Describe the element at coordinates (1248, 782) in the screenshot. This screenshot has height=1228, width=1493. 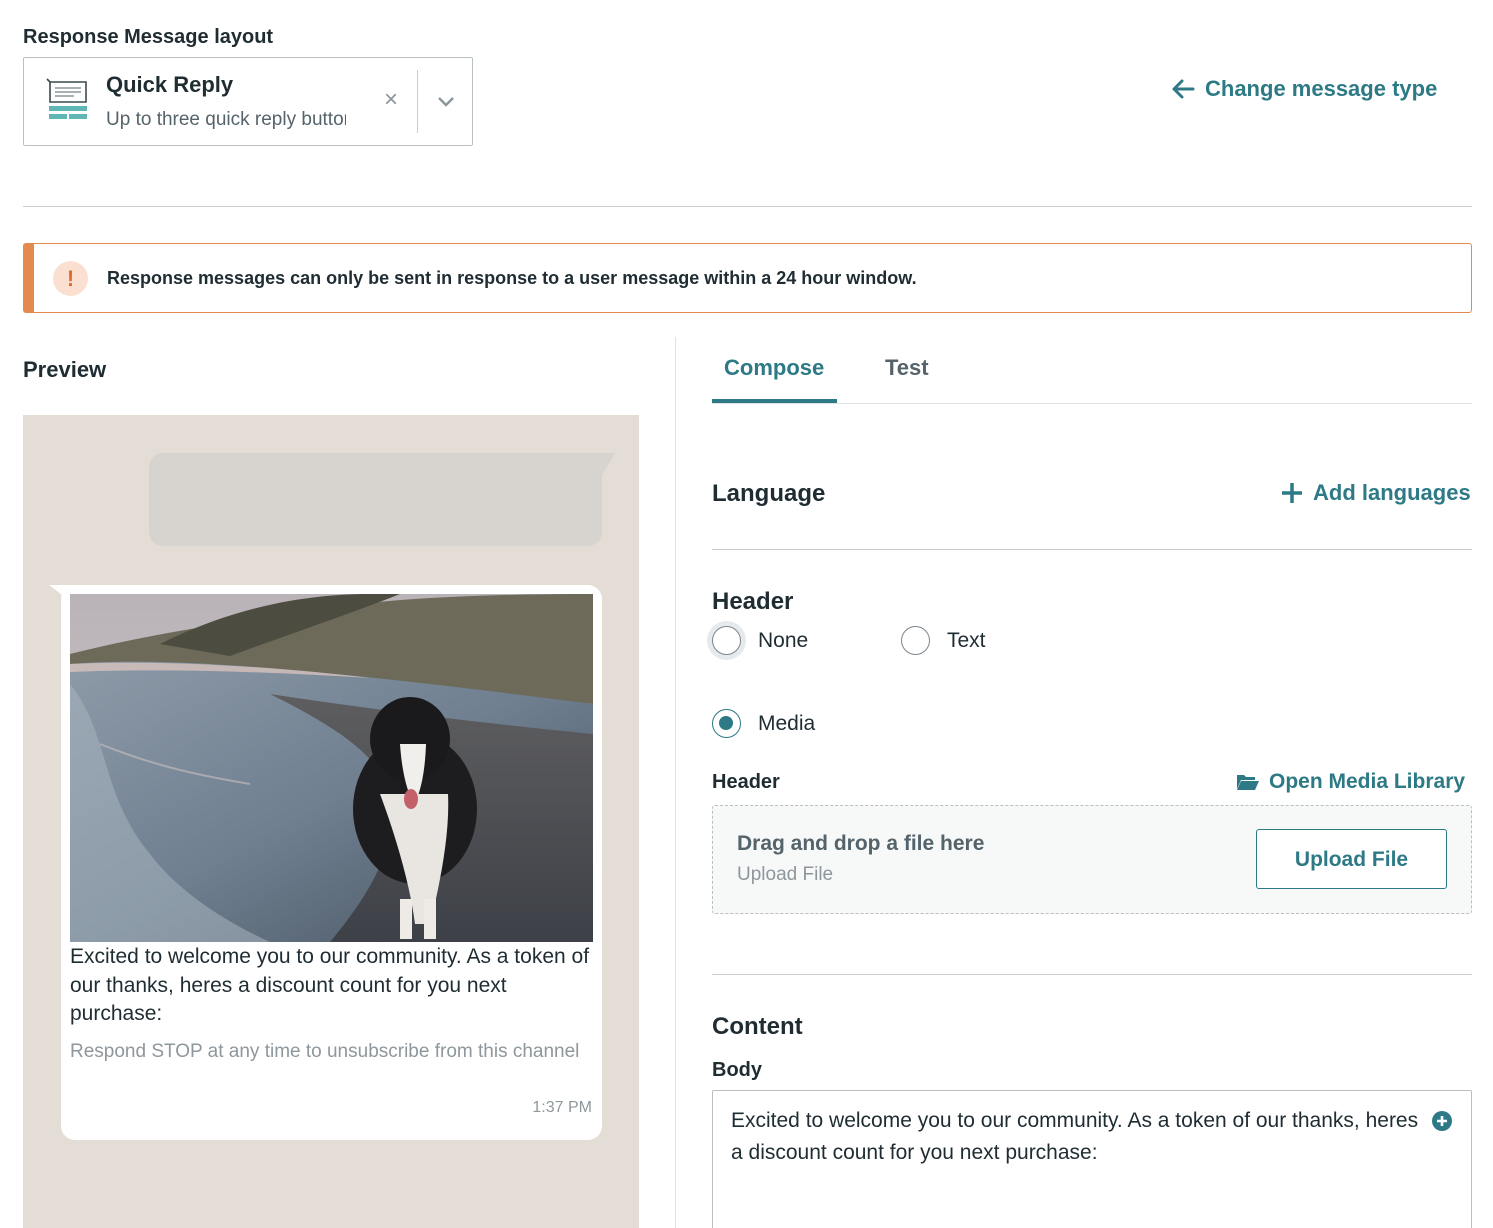
I see `folder-open-icon` at that location.